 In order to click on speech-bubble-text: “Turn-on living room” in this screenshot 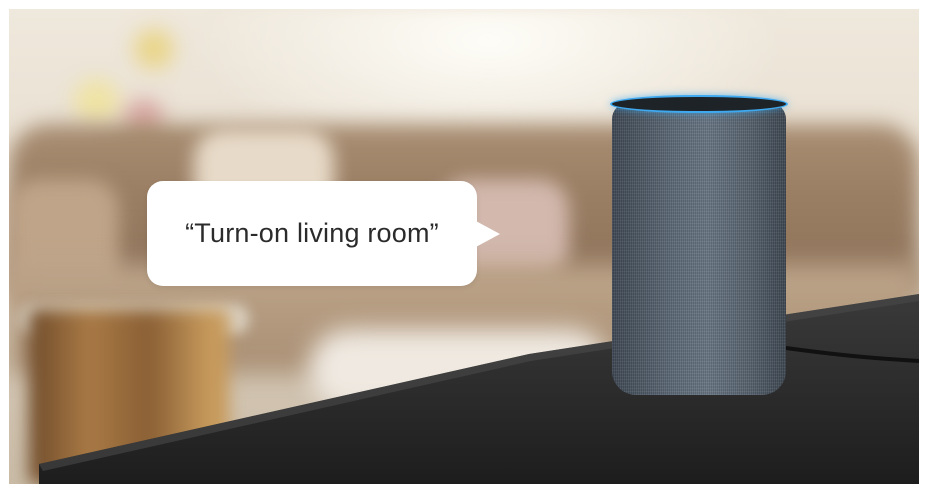, I will do `click(312, 233)`.